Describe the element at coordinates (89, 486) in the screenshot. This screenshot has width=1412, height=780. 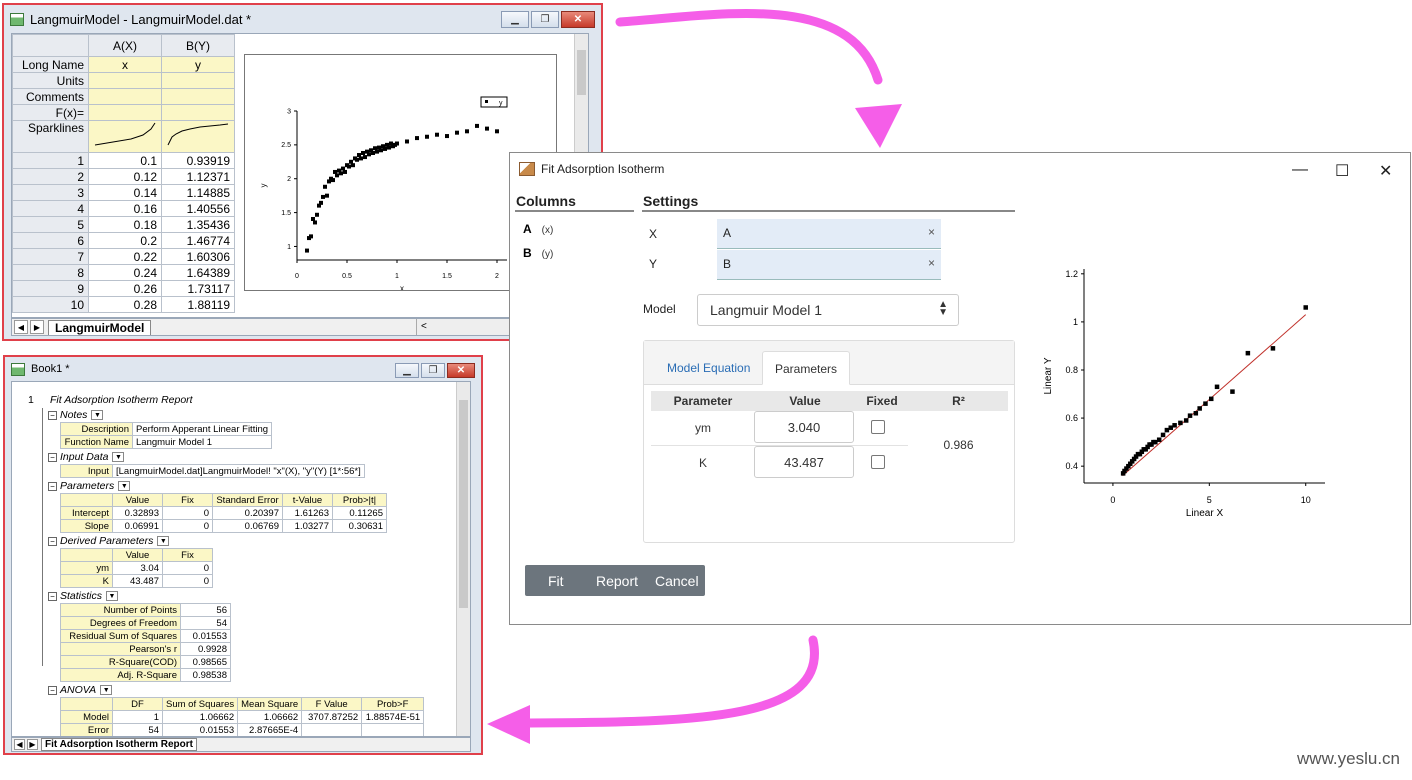
I see `parameters-section: − Parameters ▼` at that location.